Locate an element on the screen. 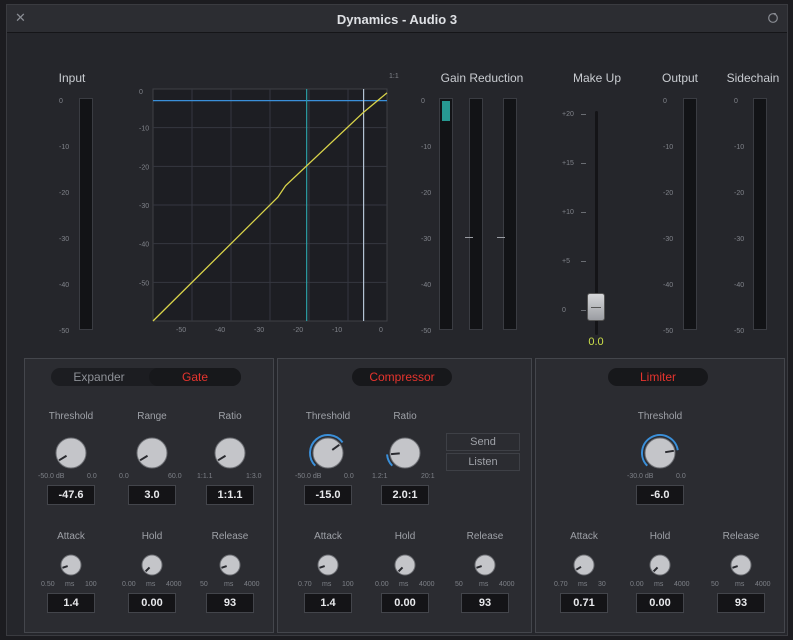 Image resolution: width=793 pixels, height=640 pixels. compressor-attack-label: Attack is located at coordinates (328, 536).